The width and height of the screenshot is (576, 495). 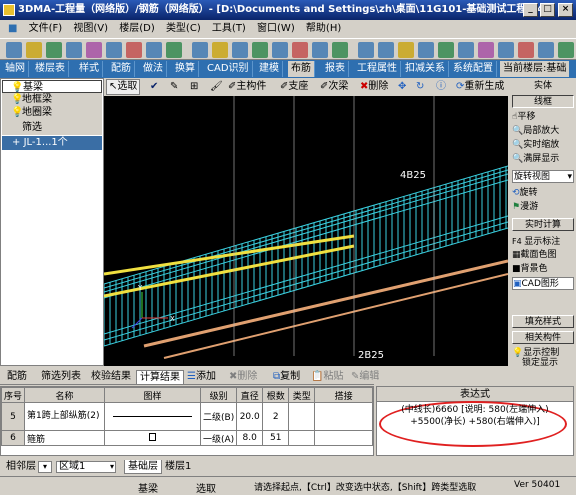 What do you see at coordinates (185, 69) in the screenshot?
I see `tab-convert: 换算` at bounding box center [185, 69].